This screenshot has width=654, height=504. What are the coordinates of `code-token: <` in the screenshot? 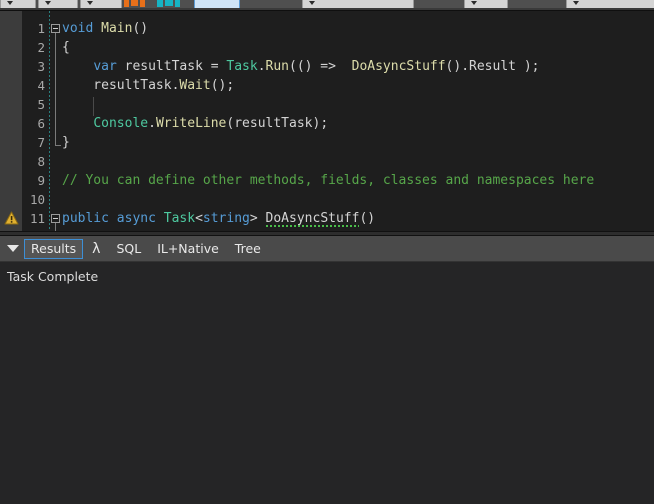 It's located at (199, 218).